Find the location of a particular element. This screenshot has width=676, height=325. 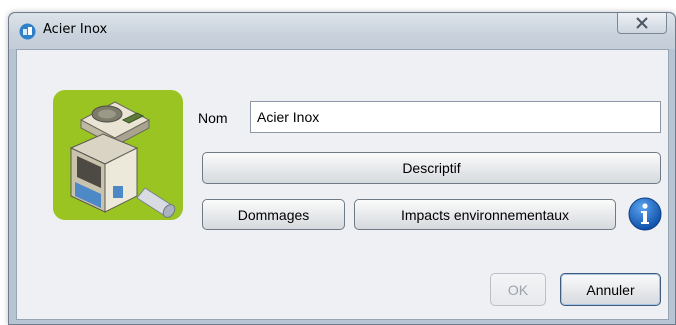

descriptif-button: Descriptif is located at coordinates (431, 168).